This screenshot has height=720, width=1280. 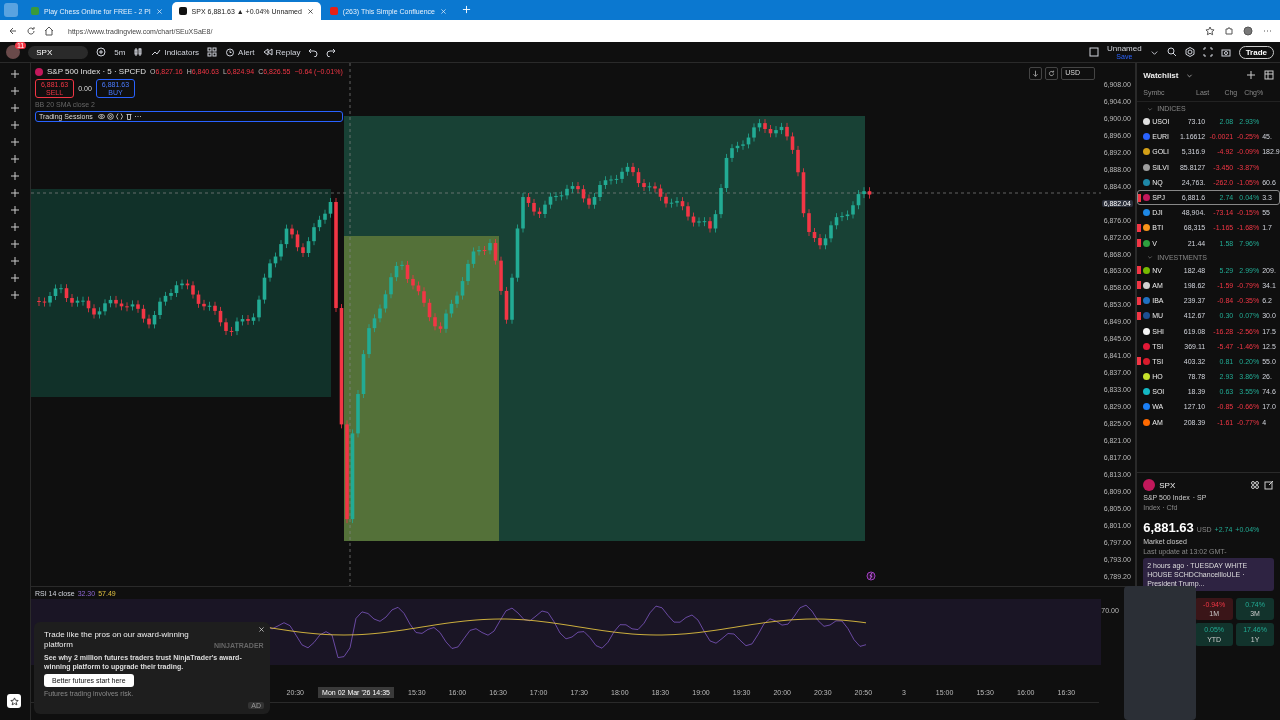 I want to click on interval-button: 5m, so click(x=120, y=52).